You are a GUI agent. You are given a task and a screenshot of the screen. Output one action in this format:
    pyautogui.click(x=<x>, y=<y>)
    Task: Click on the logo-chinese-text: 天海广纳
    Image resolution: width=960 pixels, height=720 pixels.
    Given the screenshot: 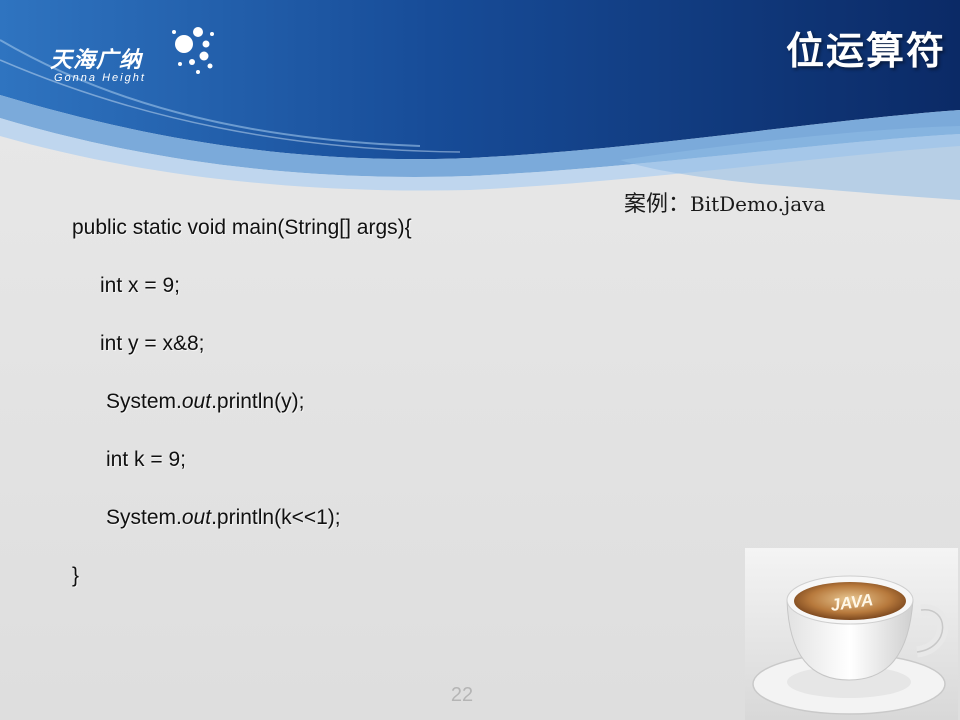 What is the action you would take?
    pyautogui.click(x=96, y=60)
    